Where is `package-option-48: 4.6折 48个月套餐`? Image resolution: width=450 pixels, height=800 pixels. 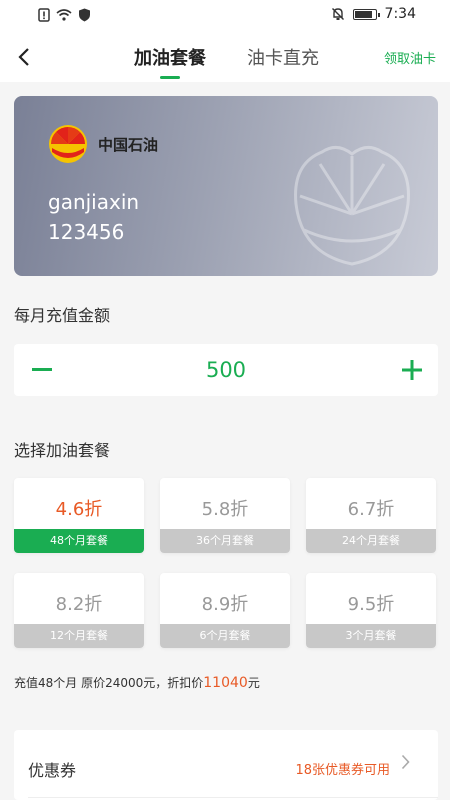 package-option-48: 4.6折 48个月套餐 is located at coordinates (79, 515).